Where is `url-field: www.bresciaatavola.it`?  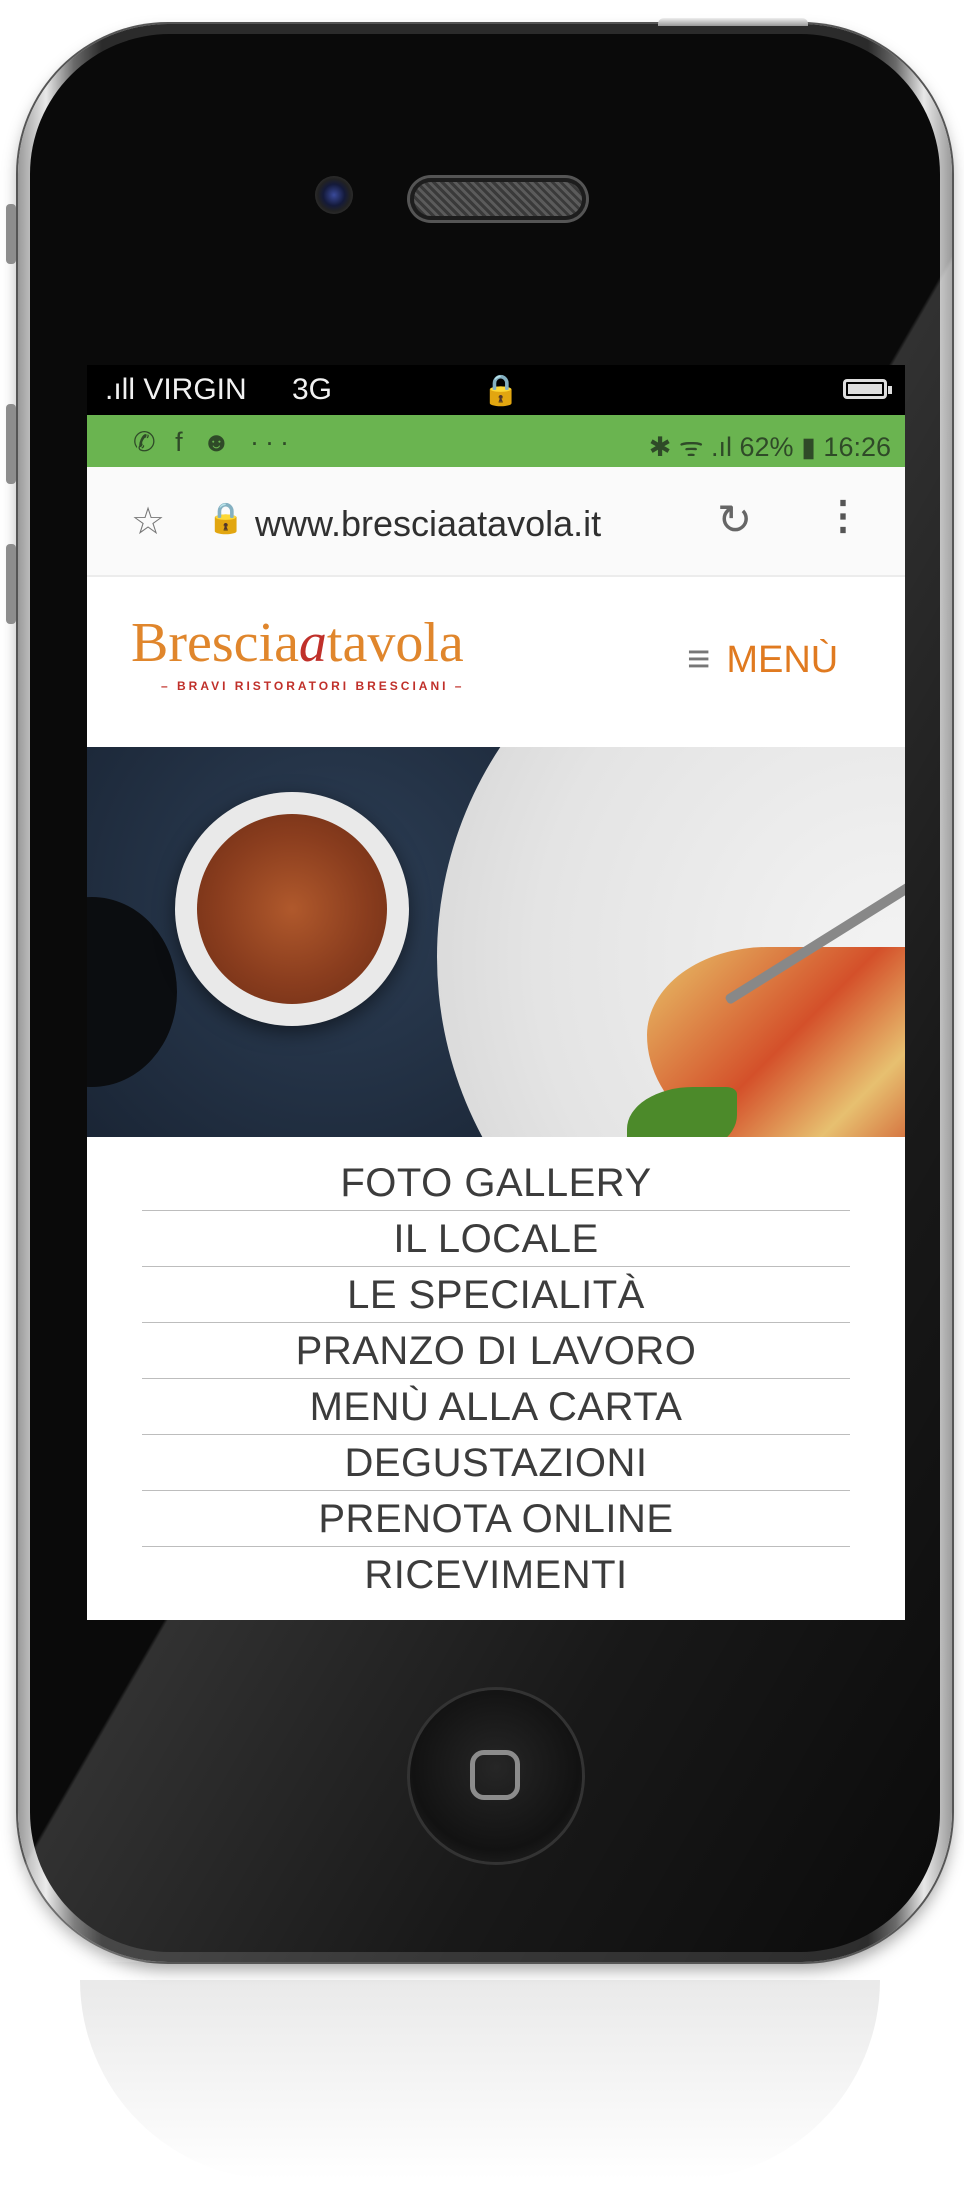
url-field: www.bresciaatavola.it is located at coordinates (428, 524).